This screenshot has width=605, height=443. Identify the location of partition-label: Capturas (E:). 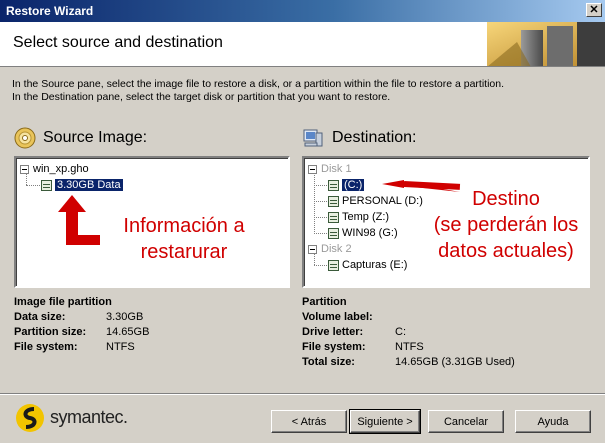
(375, 265).